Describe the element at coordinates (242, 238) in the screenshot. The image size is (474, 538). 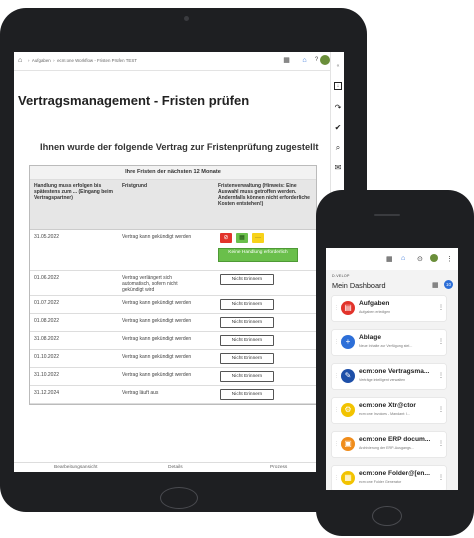
I see `calendar-icon: ▦` at that location.